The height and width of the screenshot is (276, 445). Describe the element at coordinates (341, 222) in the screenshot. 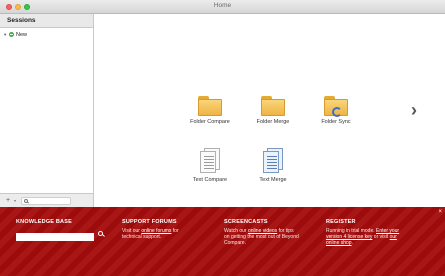

I see `register-heading: REGISTER` at that location.